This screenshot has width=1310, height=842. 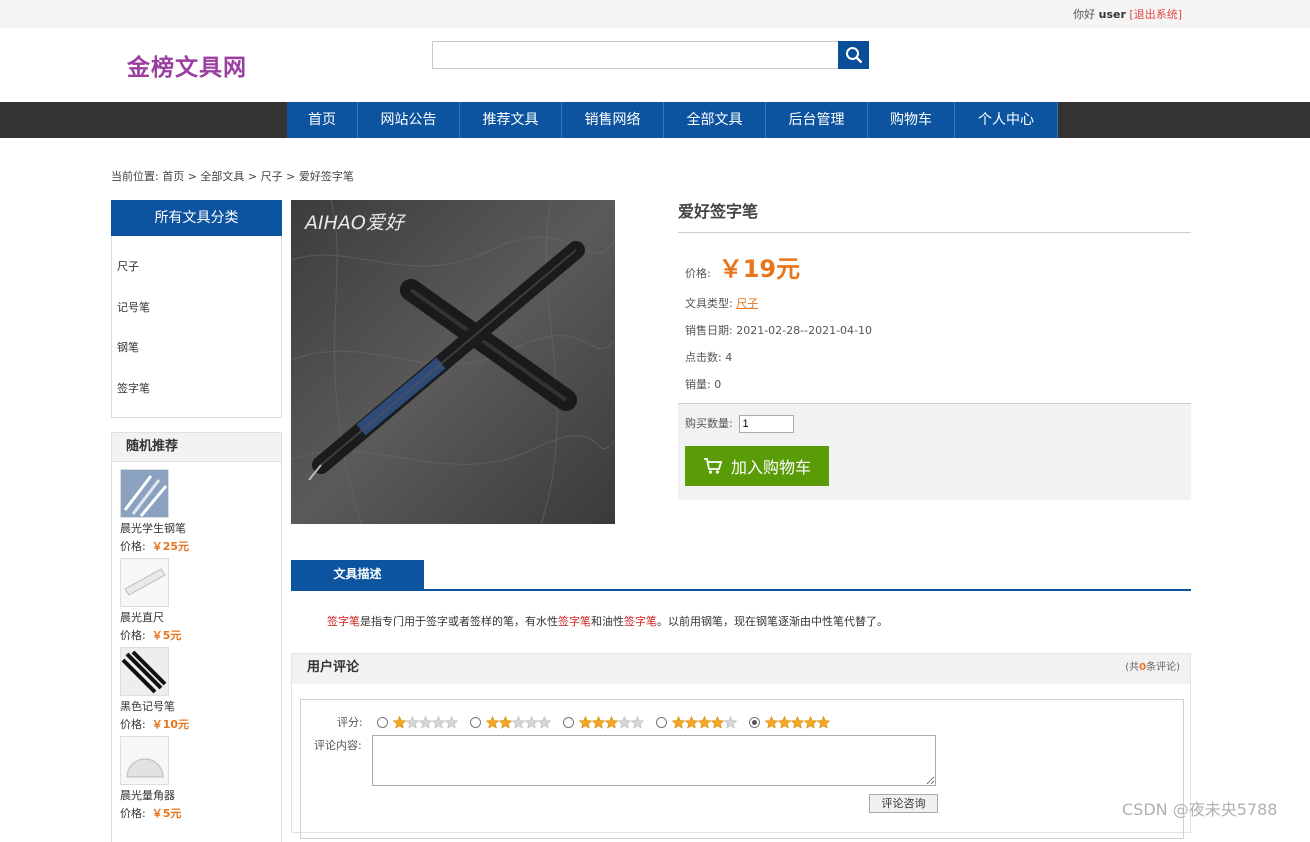 I want to click on clicks-value: 4, so click(x=729, y=357).